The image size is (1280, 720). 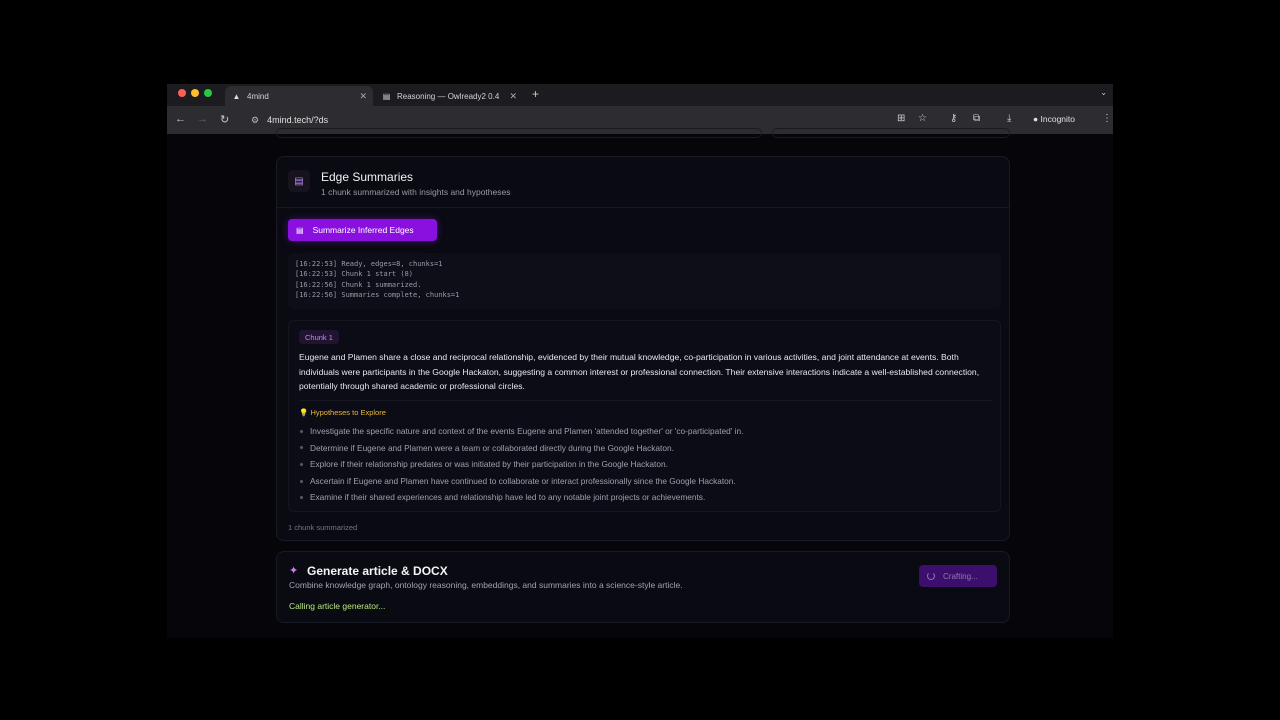 What do you see at coordinates (224, 119) in the screenshot?
I see `reload-icon: ↻` at bounding box center [224, 119].